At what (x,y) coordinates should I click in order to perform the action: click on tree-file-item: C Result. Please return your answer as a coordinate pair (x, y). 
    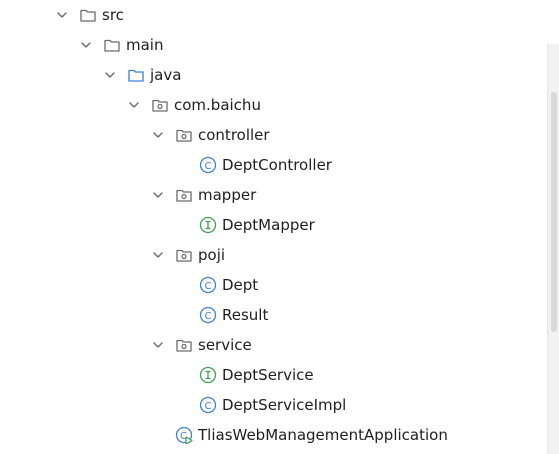
    Looking at the image, I should click on (279, 315).